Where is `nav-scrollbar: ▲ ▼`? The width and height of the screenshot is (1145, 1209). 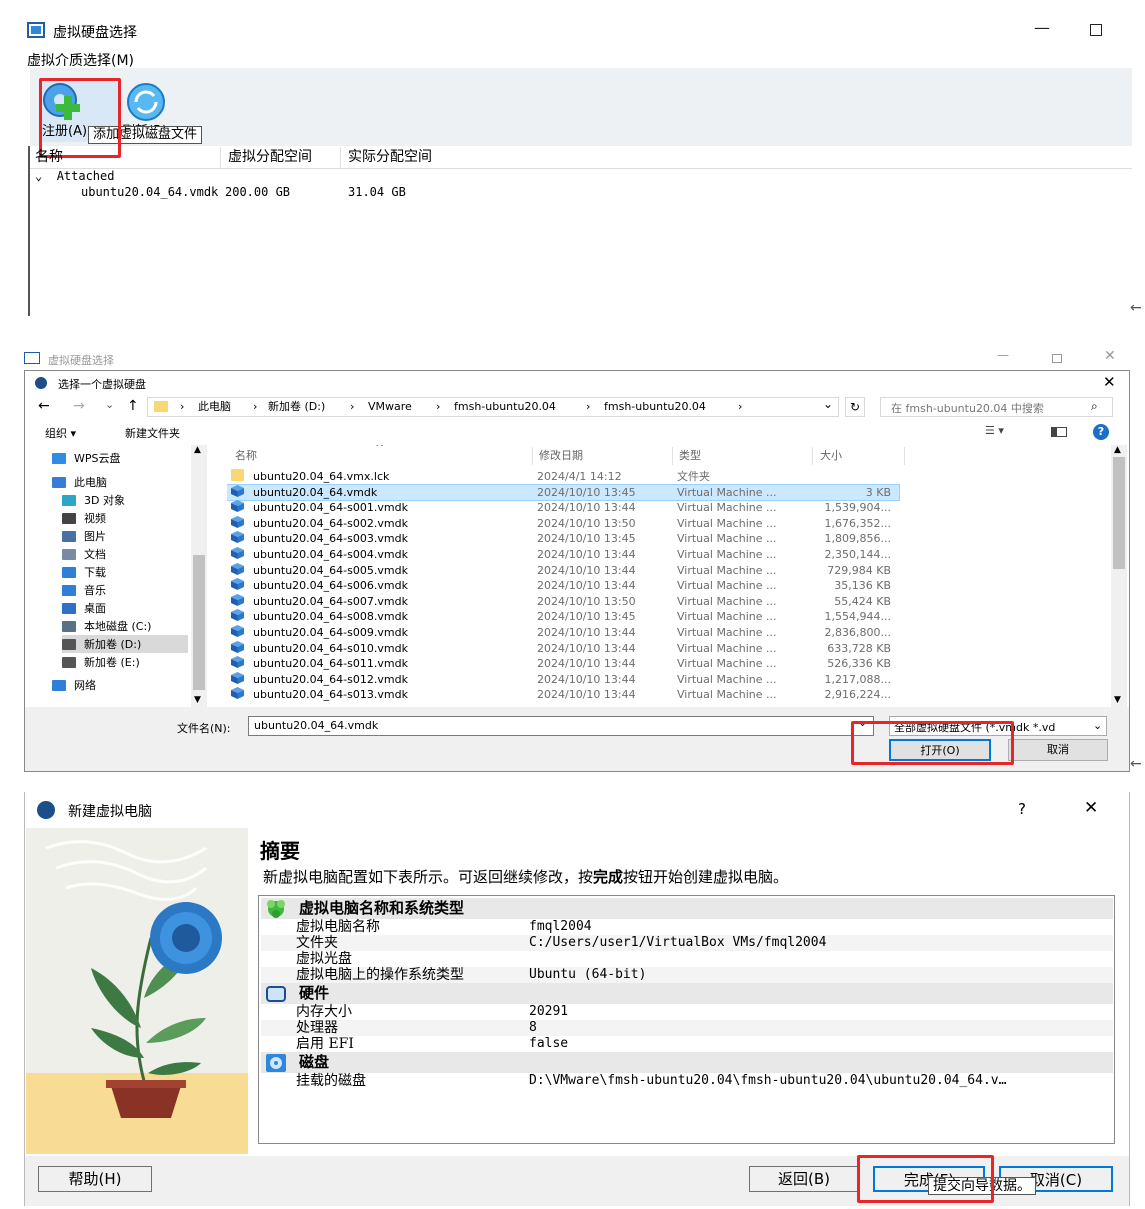
nav-scrollbar: ▲ ▼ is located at coordinates (199, 576).